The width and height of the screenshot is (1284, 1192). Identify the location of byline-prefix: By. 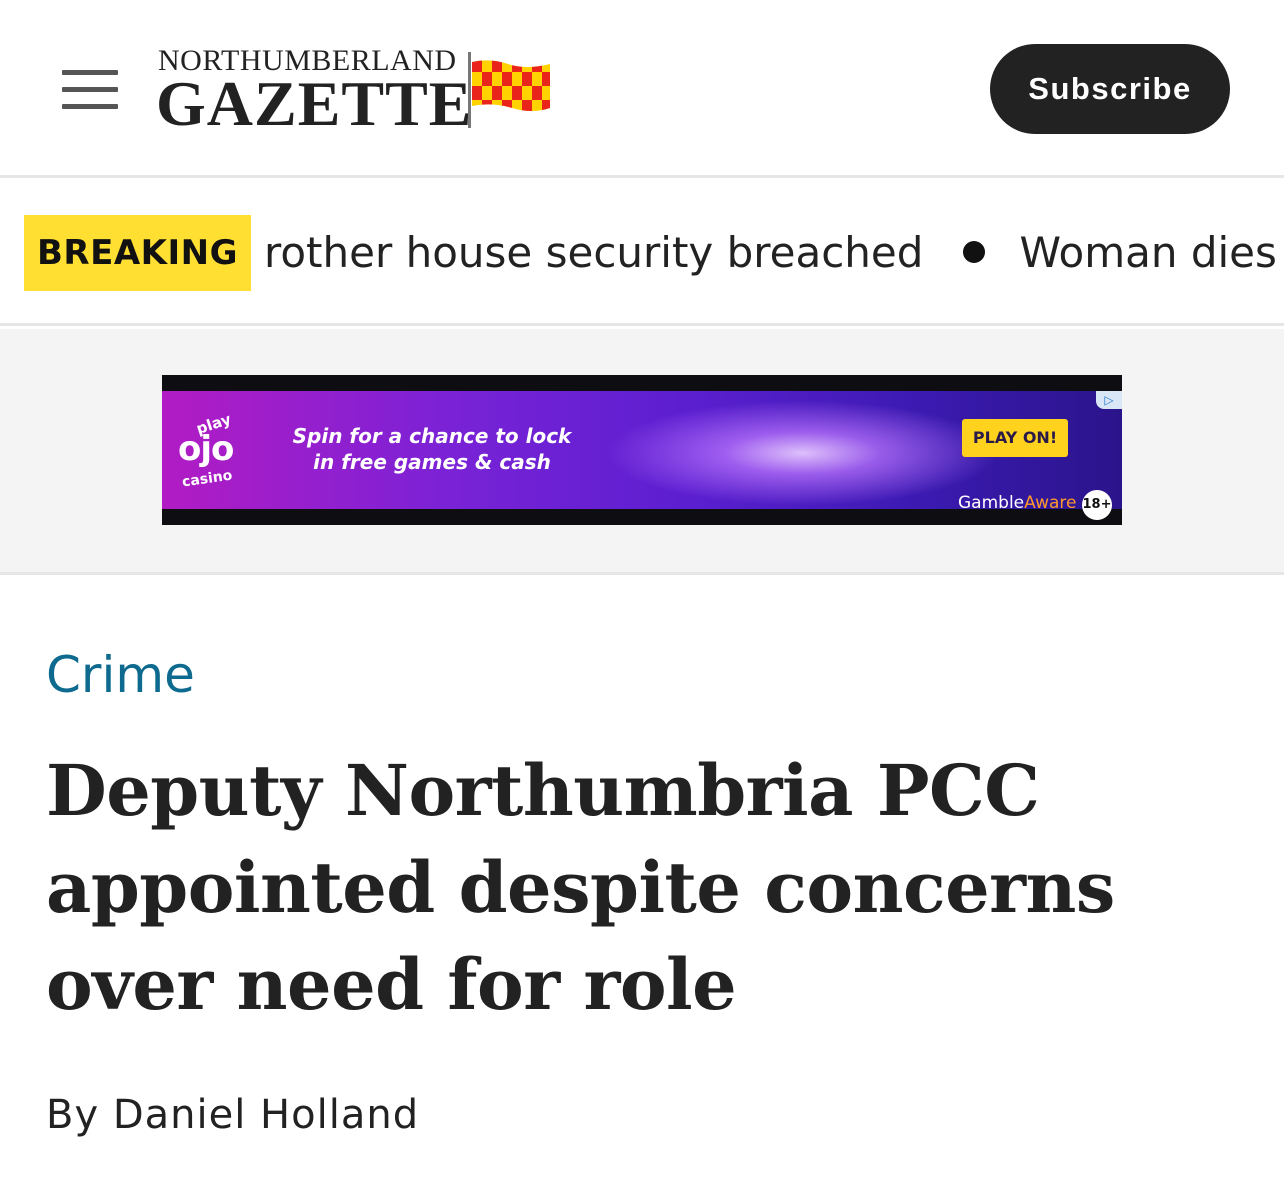
(73, 1115).